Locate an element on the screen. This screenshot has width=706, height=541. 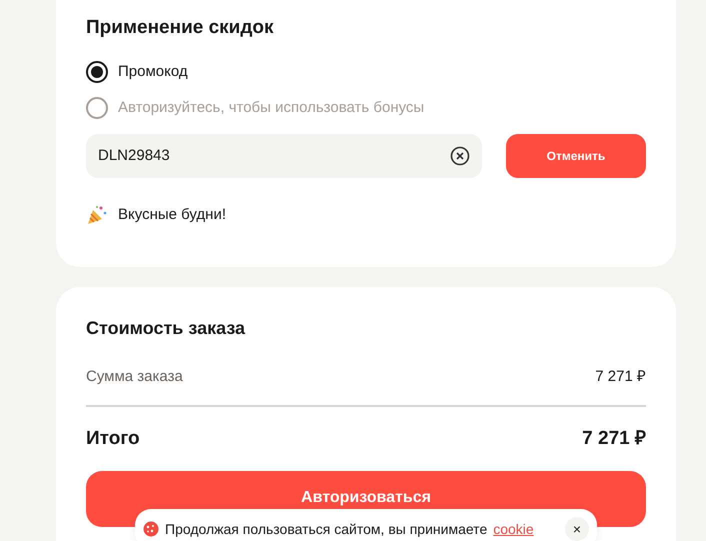
close-button: × is located at coordinates (577, 529).